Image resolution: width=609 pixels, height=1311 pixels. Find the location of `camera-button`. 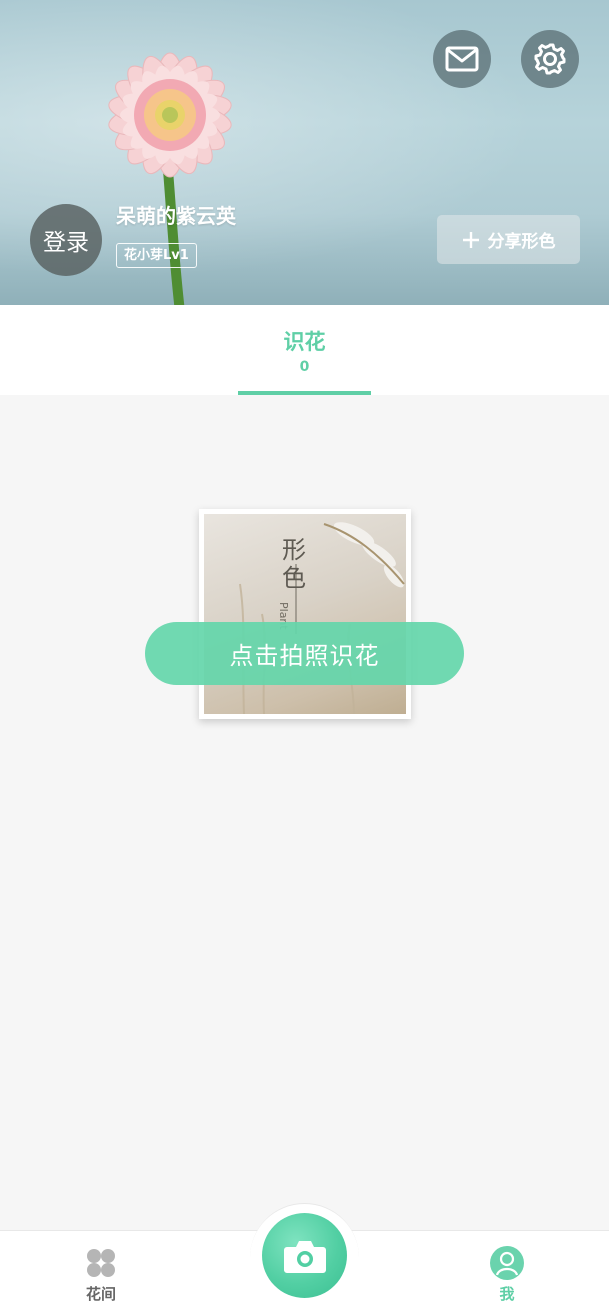

camera-button is located at coordinates (304, 1255).